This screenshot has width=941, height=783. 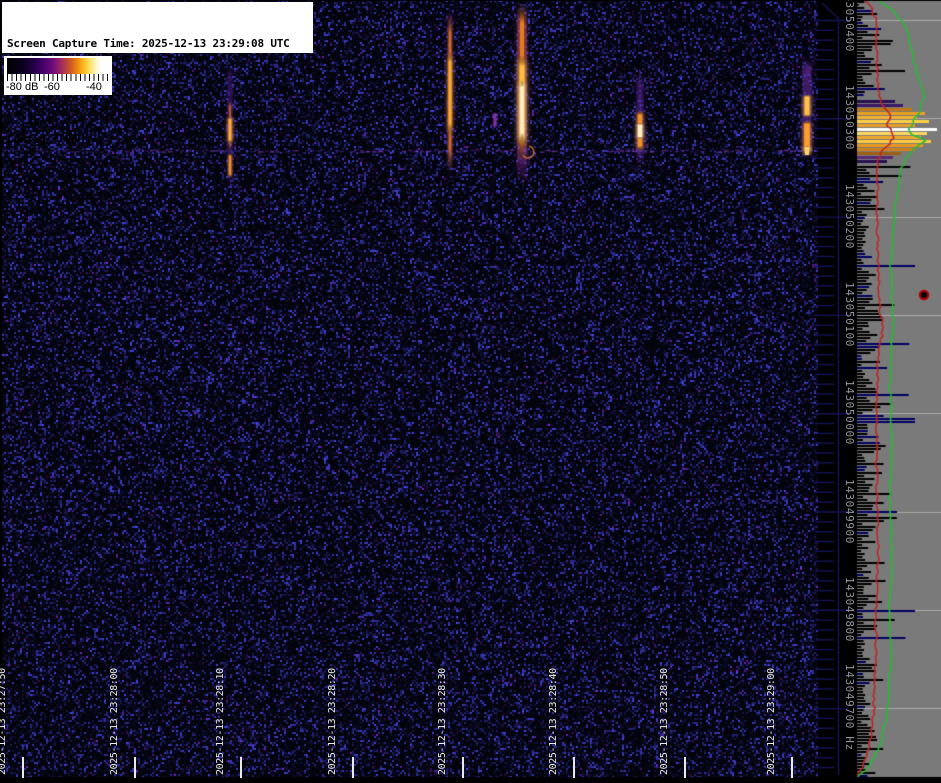 I want to click on time-axis-label: 2025-12-13 23:28:40, so click(x=553, y=721).